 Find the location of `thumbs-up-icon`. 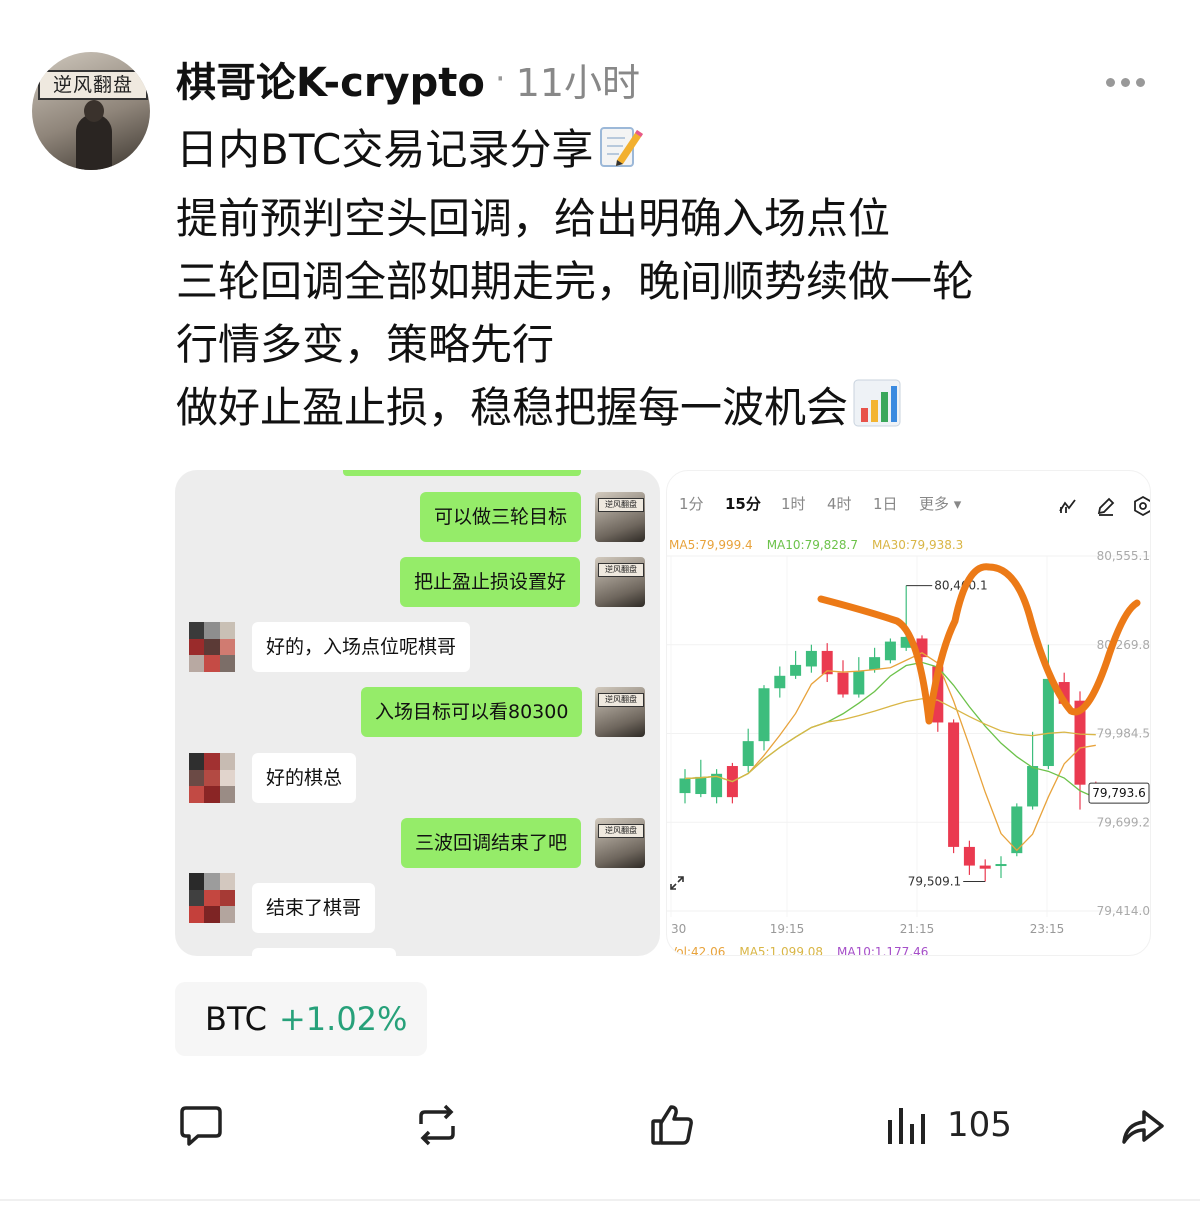

thumbs-up-icon is located at coordinates (672, 1125).